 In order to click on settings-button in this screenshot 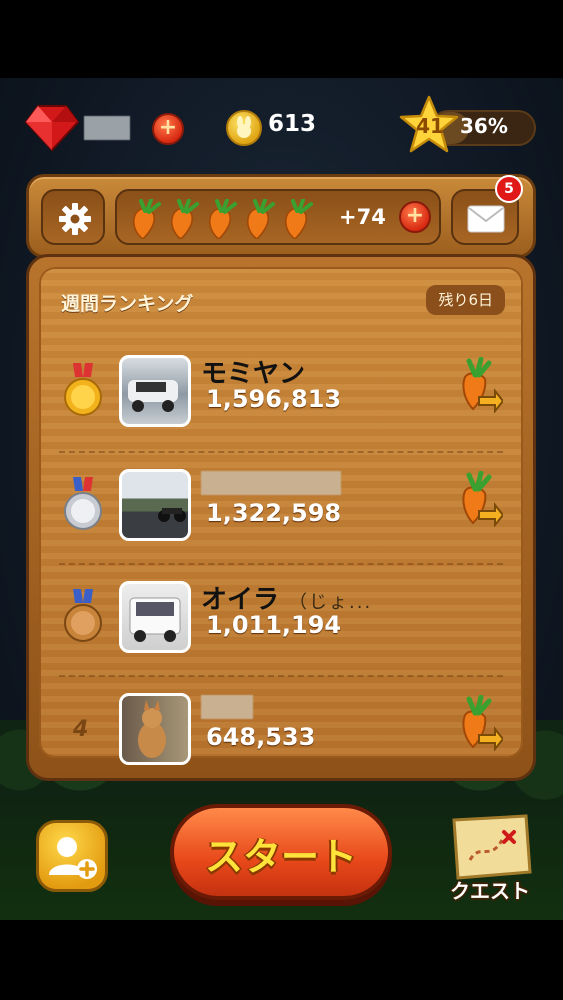, I will do `click(73, 217)`.